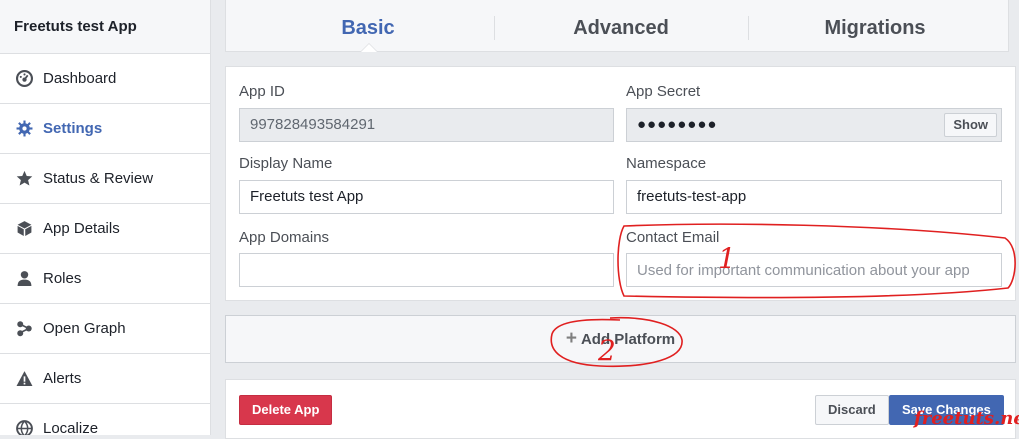  What do you see at coordinates (286, 163) in the screenshot?
I see `display-name-label: Display Name` at bounding box center [286, 163].